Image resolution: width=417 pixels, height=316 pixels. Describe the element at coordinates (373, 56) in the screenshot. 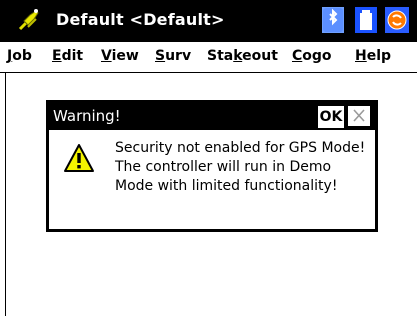

I see `menu-help: Help` at that location.